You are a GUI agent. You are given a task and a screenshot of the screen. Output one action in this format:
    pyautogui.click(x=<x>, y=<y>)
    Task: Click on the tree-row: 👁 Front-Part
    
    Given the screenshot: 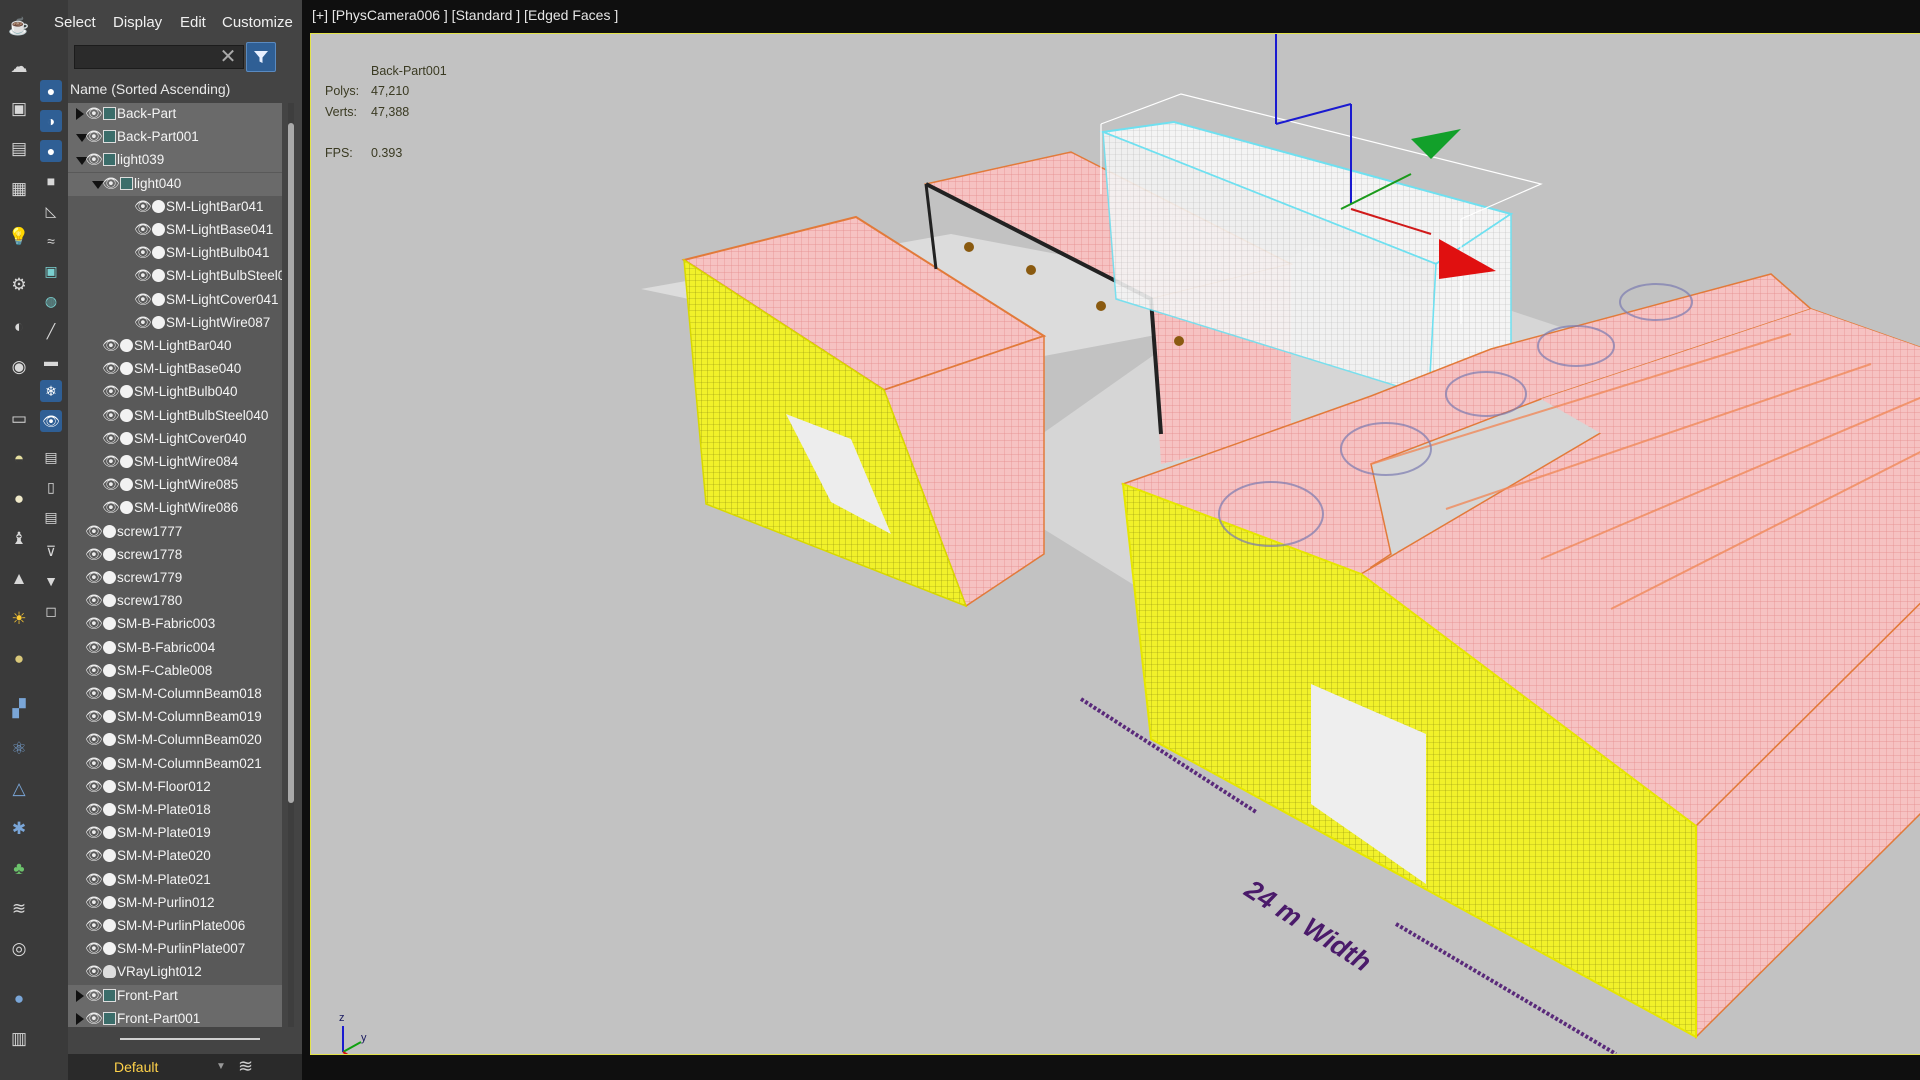 What is the action you would take?
    pyautogui.click(x=175, y=996)
    